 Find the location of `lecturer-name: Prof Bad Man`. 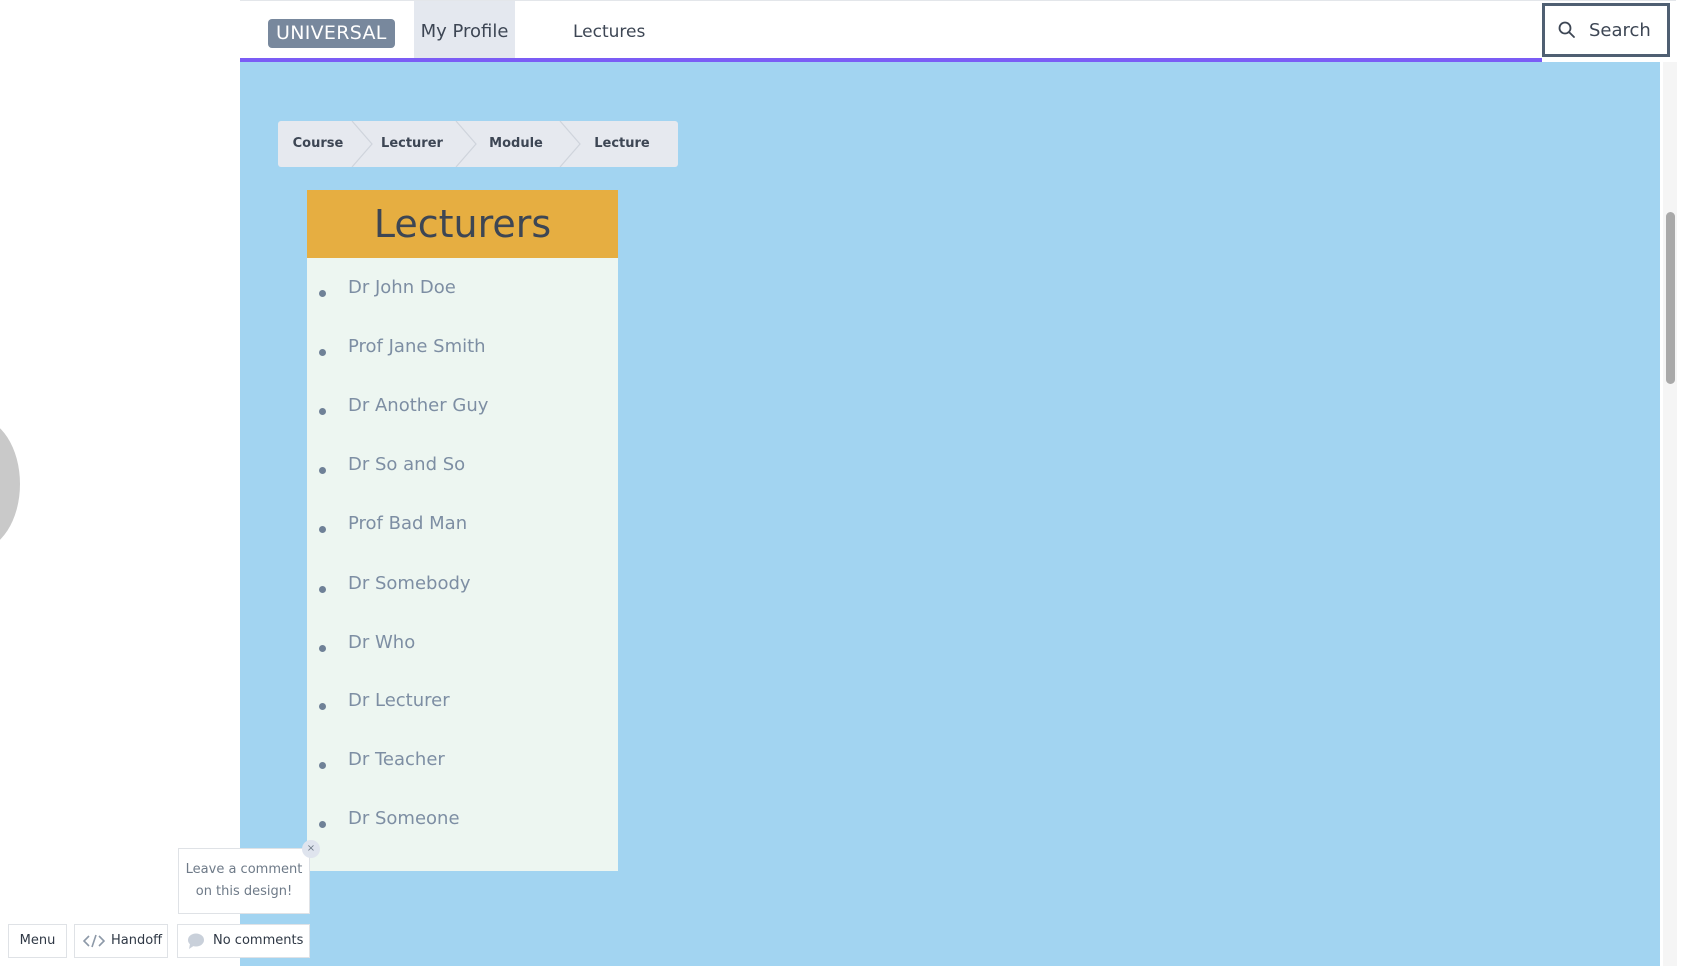

lecturer-name: Prof Bad Man is located at coordinates (407, 524).